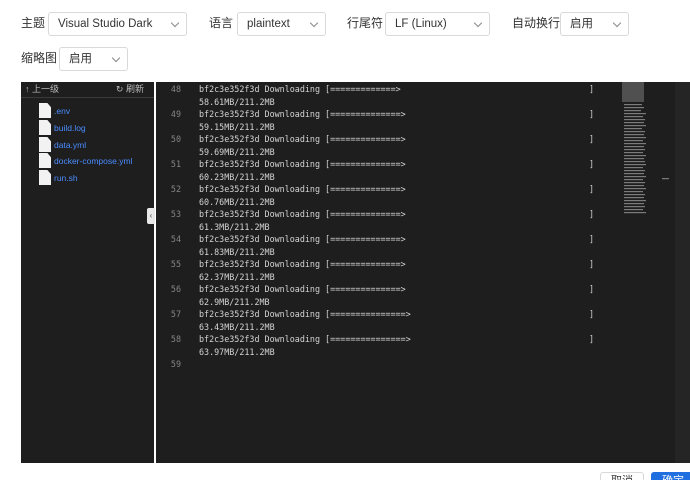  I want to click on word-wrap-label: 自动换行, so click(536, 23).